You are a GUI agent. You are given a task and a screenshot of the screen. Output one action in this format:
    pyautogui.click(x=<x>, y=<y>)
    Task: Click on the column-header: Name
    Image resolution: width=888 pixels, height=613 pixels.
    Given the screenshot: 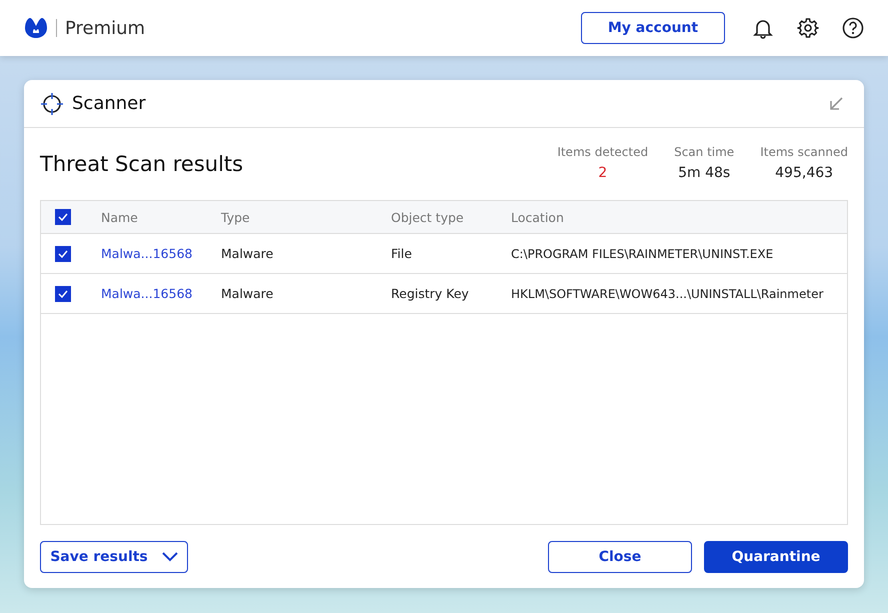 What is the action you would take?
    pyautogui.click(x=119, y=217)
    